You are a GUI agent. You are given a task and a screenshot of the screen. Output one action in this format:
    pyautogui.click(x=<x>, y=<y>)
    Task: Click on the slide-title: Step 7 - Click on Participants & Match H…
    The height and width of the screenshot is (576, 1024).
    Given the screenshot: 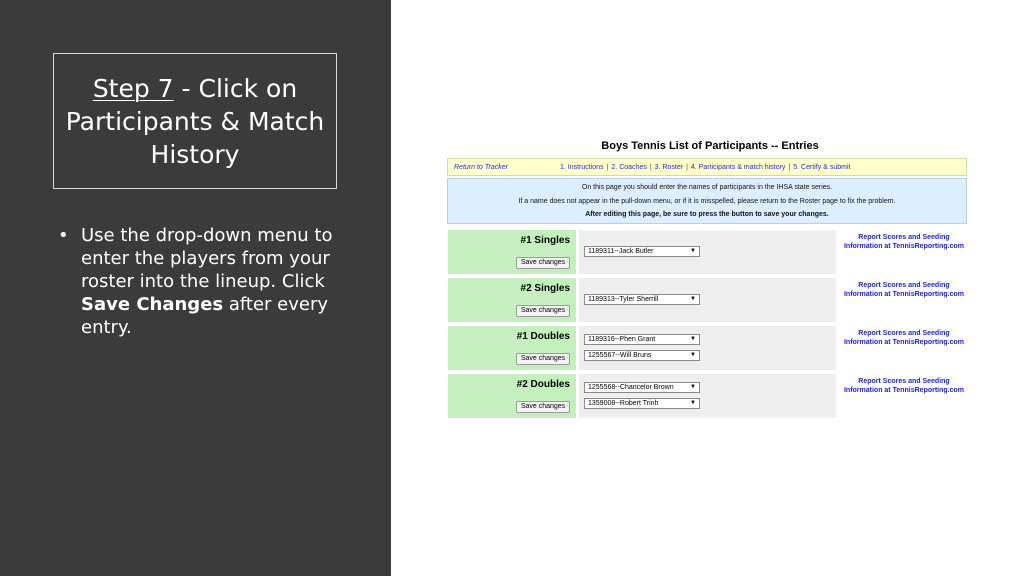 What is the action you would take?
    pyautogui.click(x=195, y=121)
    